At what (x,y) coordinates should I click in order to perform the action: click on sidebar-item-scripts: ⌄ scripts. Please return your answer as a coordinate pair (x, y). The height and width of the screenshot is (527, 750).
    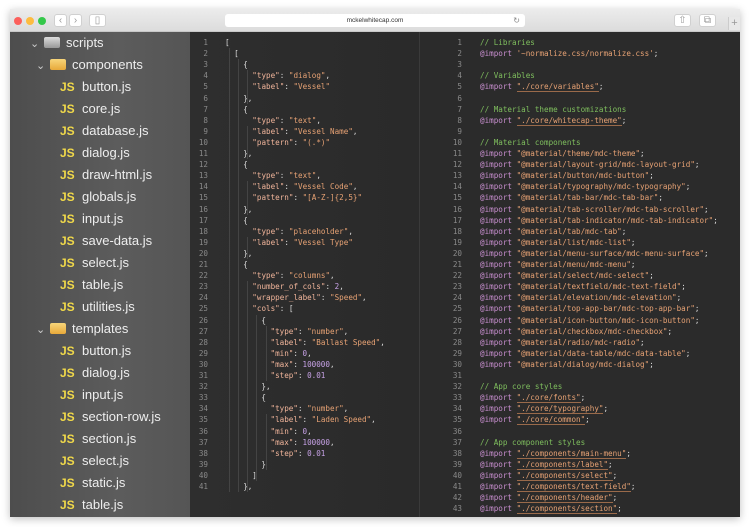
    Looking at the image, I should click on (67, 43).